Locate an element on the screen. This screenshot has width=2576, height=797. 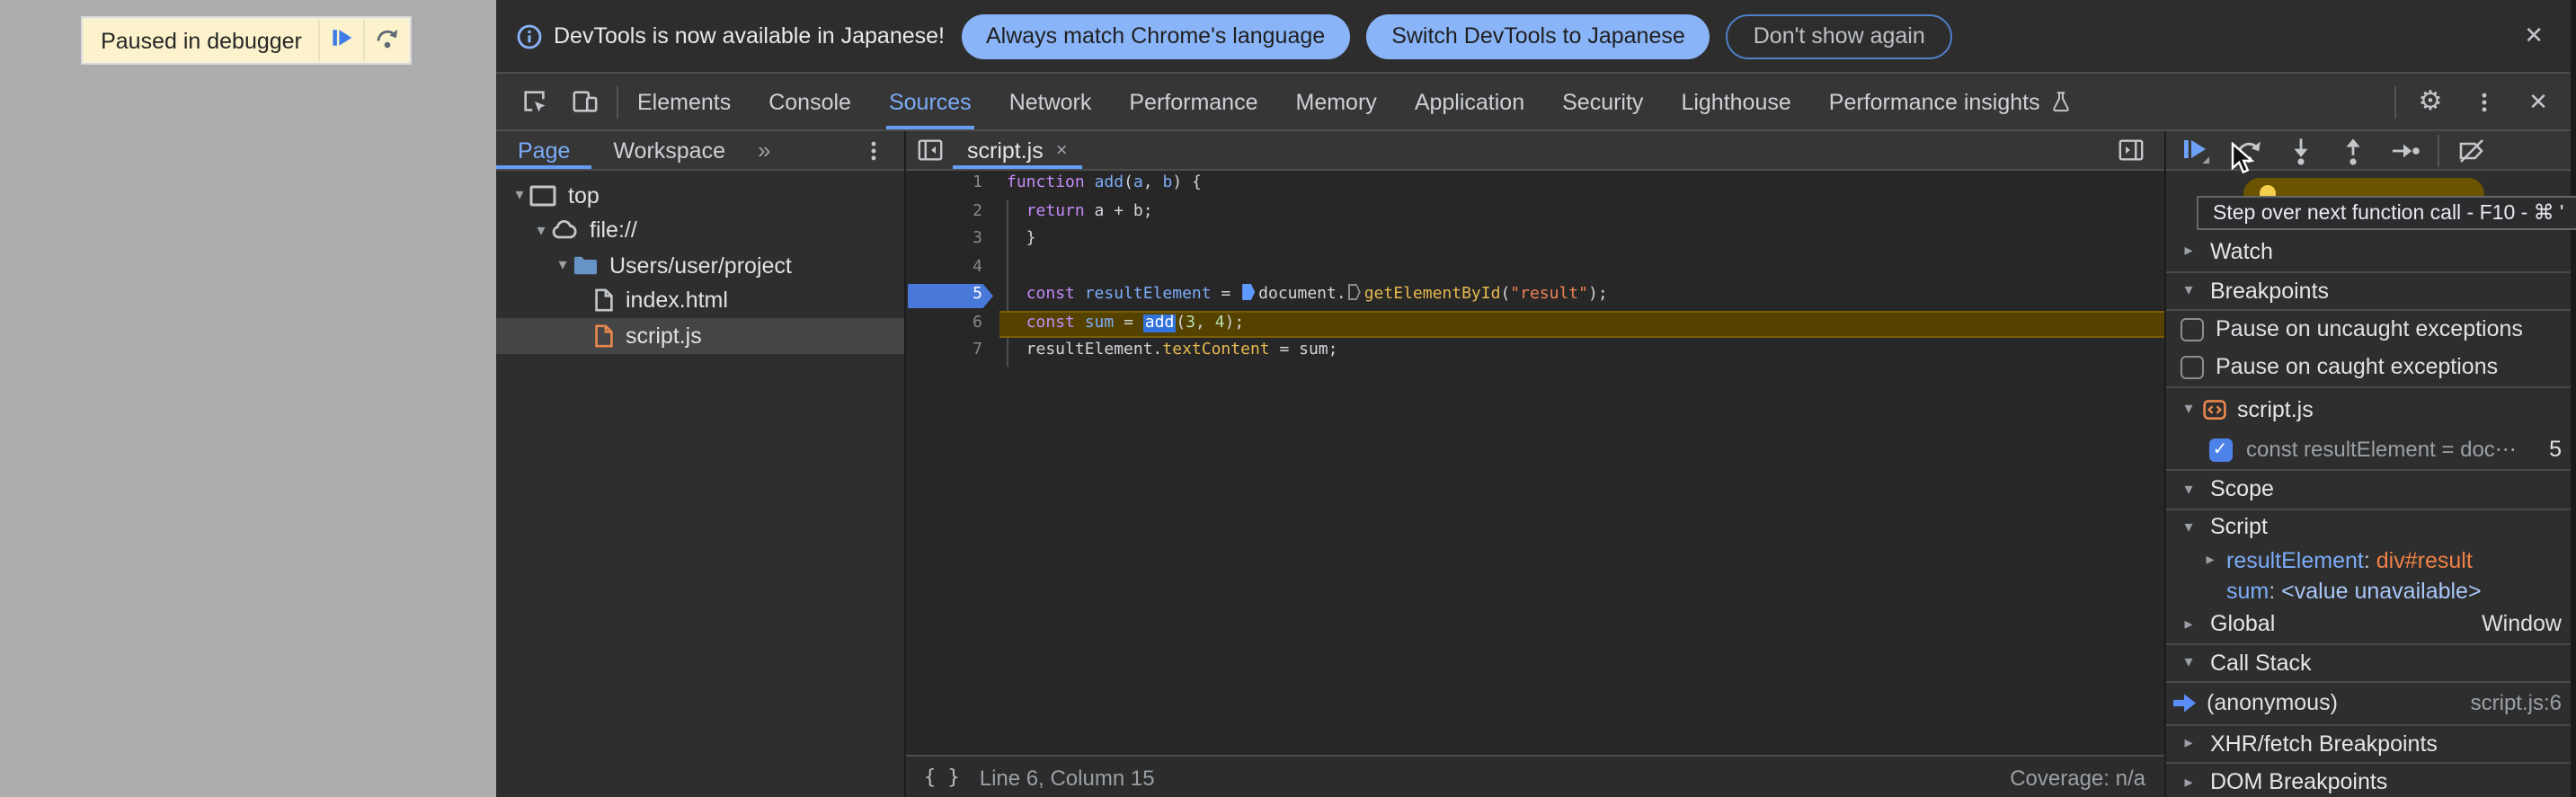
section-call-stack: ▾ Call Stack is located at coordinates (2370, 661).